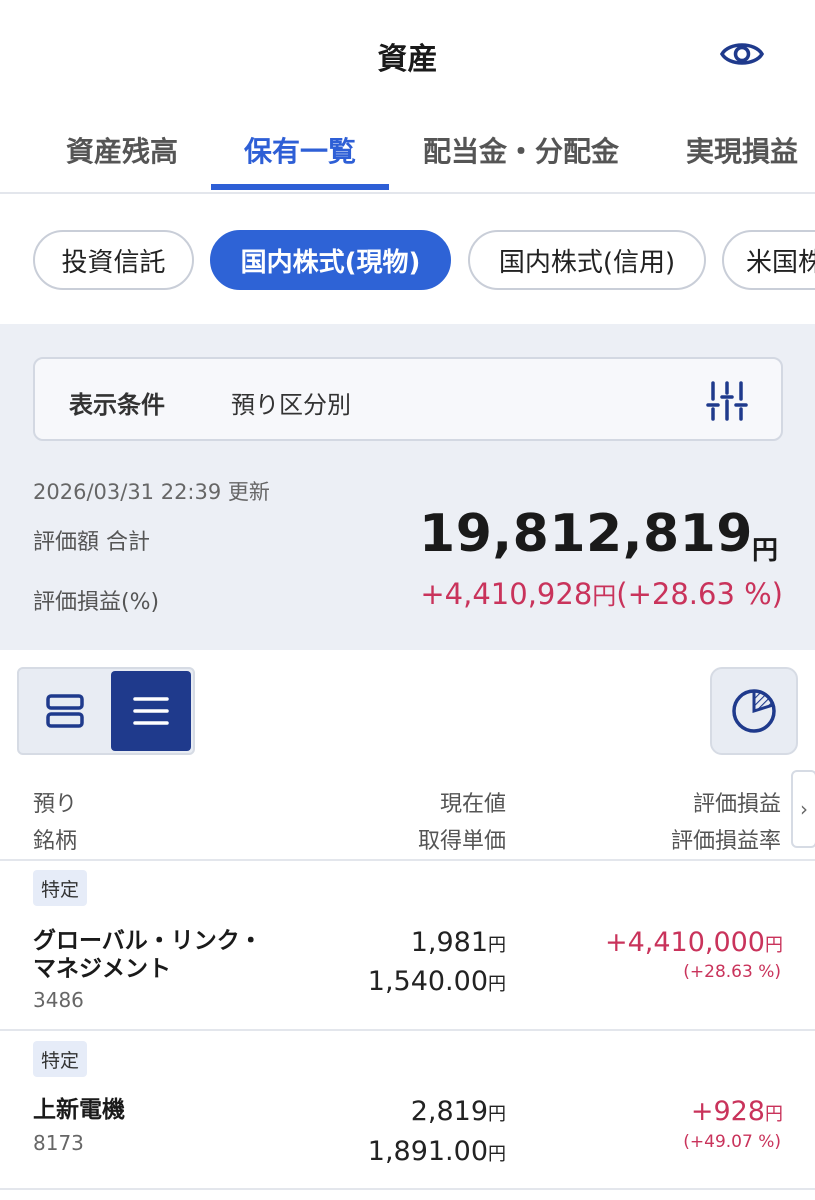  I want to click on stock-name-line2: マネジメント, so click(102, 969).